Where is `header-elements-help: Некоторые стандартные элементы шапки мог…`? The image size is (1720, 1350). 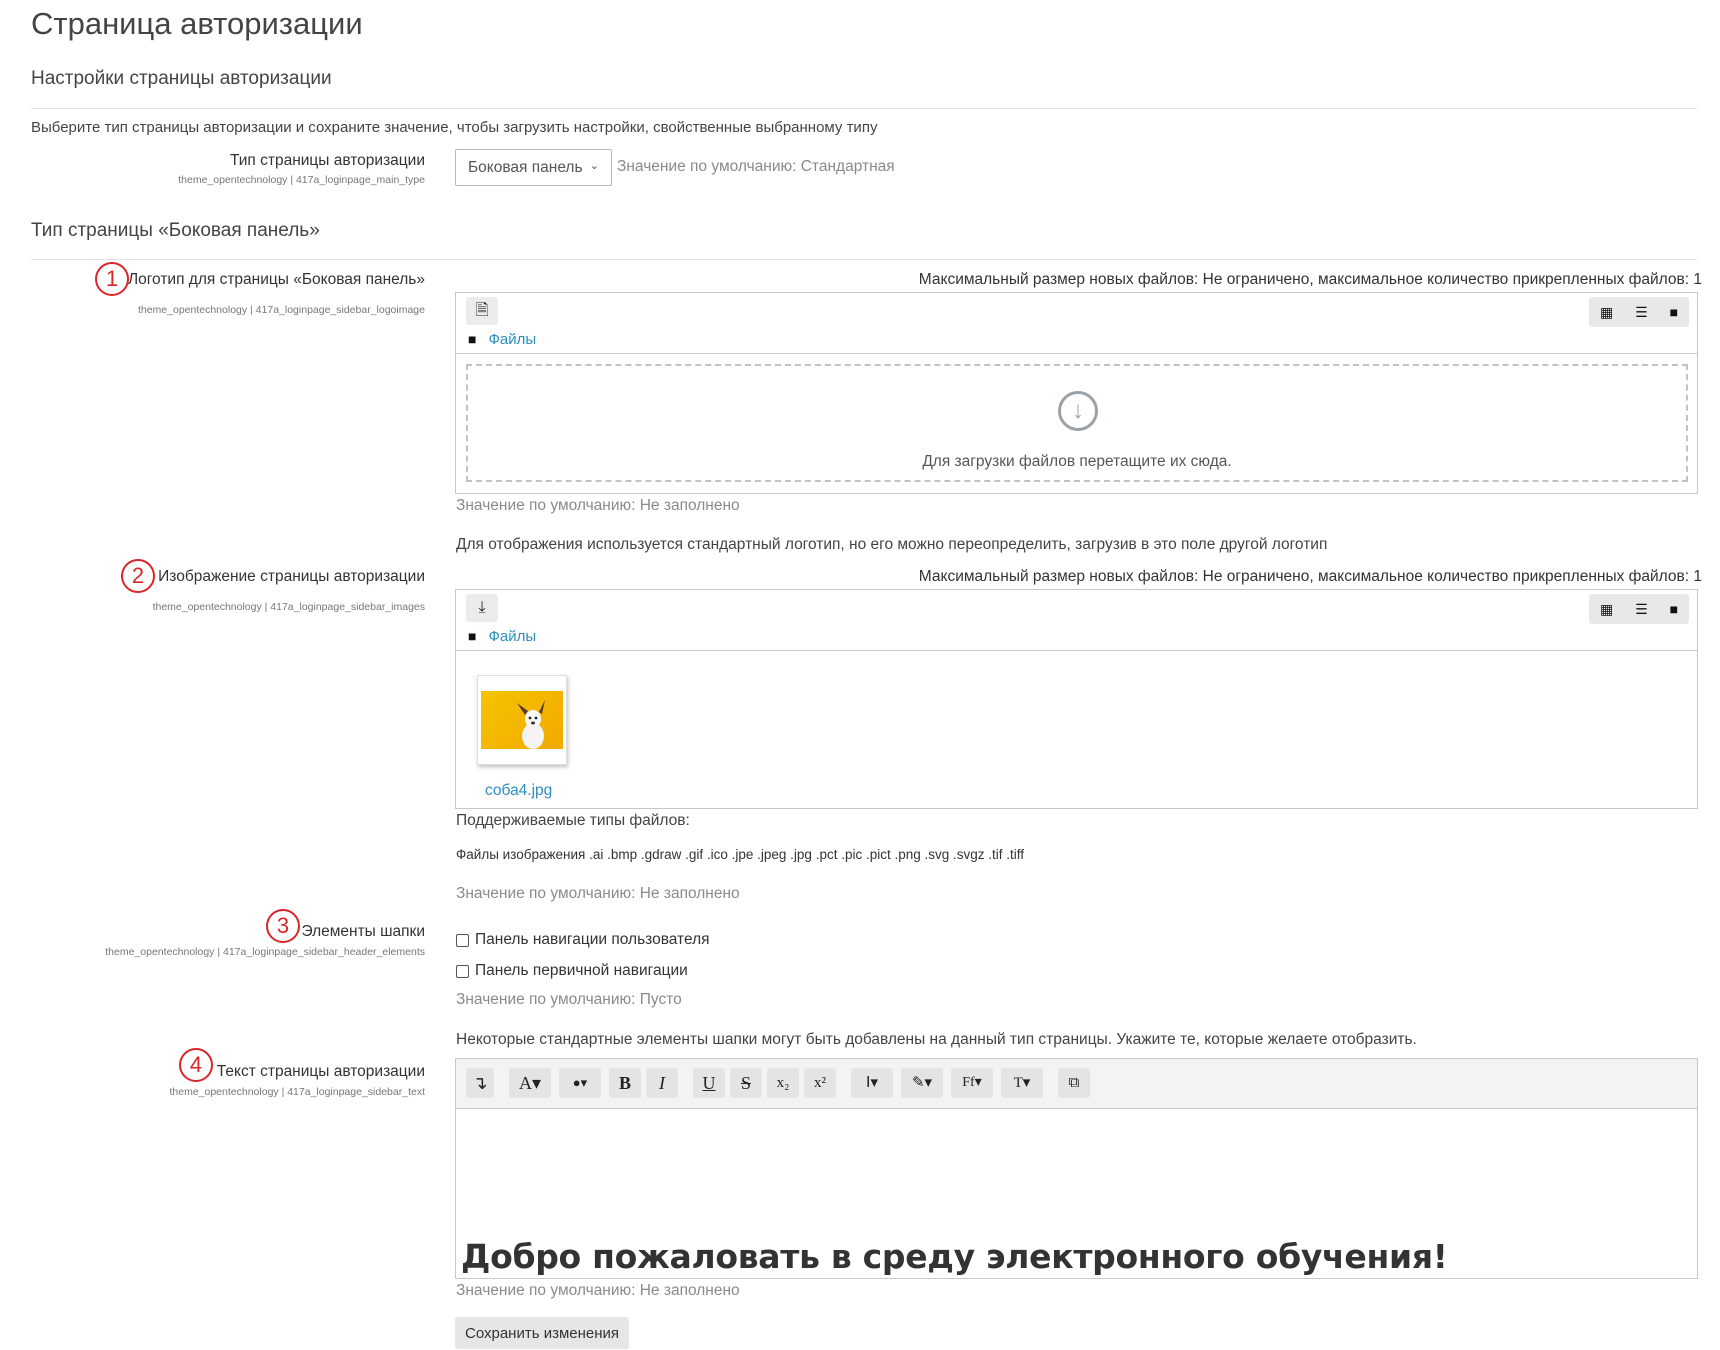 header-elements-help: Некоторые стандартные элементы шапки мог… is located at coordinates (936, 1039).